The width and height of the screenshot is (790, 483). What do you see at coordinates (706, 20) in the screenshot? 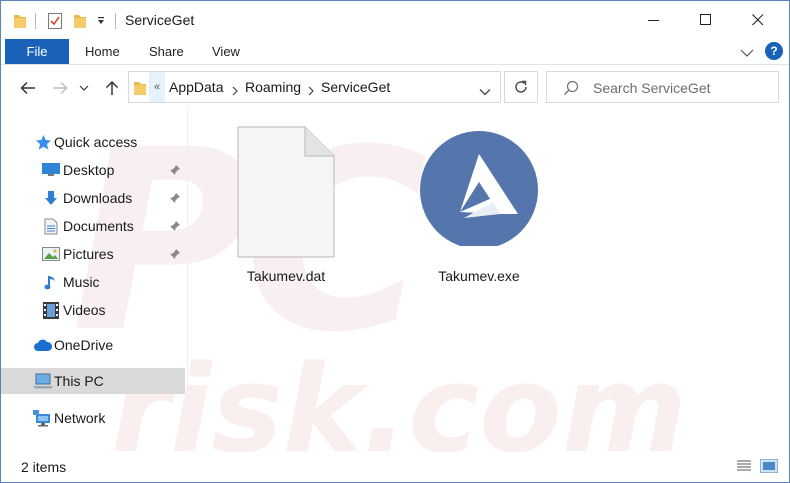
I see `maximize-button` at bounding box center [706, 20].